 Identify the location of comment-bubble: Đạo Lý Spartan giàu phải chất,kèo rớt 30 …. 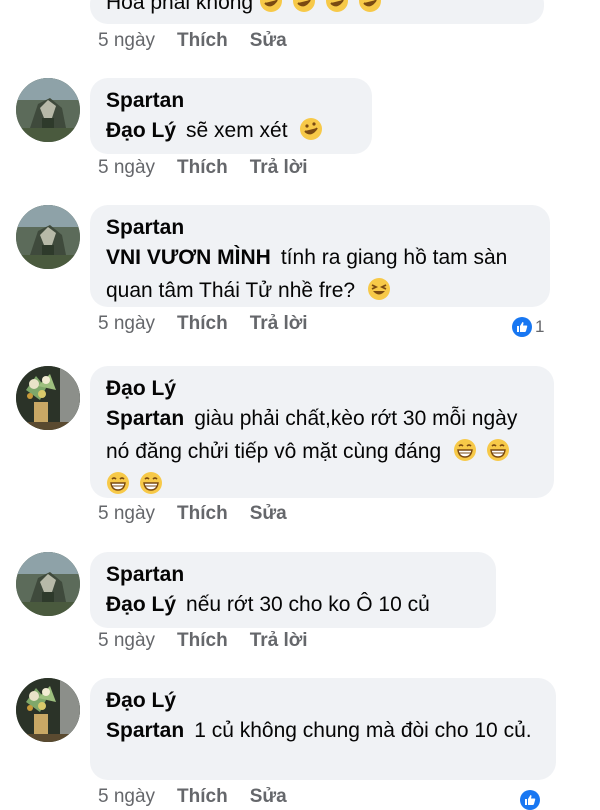
(322, 432).